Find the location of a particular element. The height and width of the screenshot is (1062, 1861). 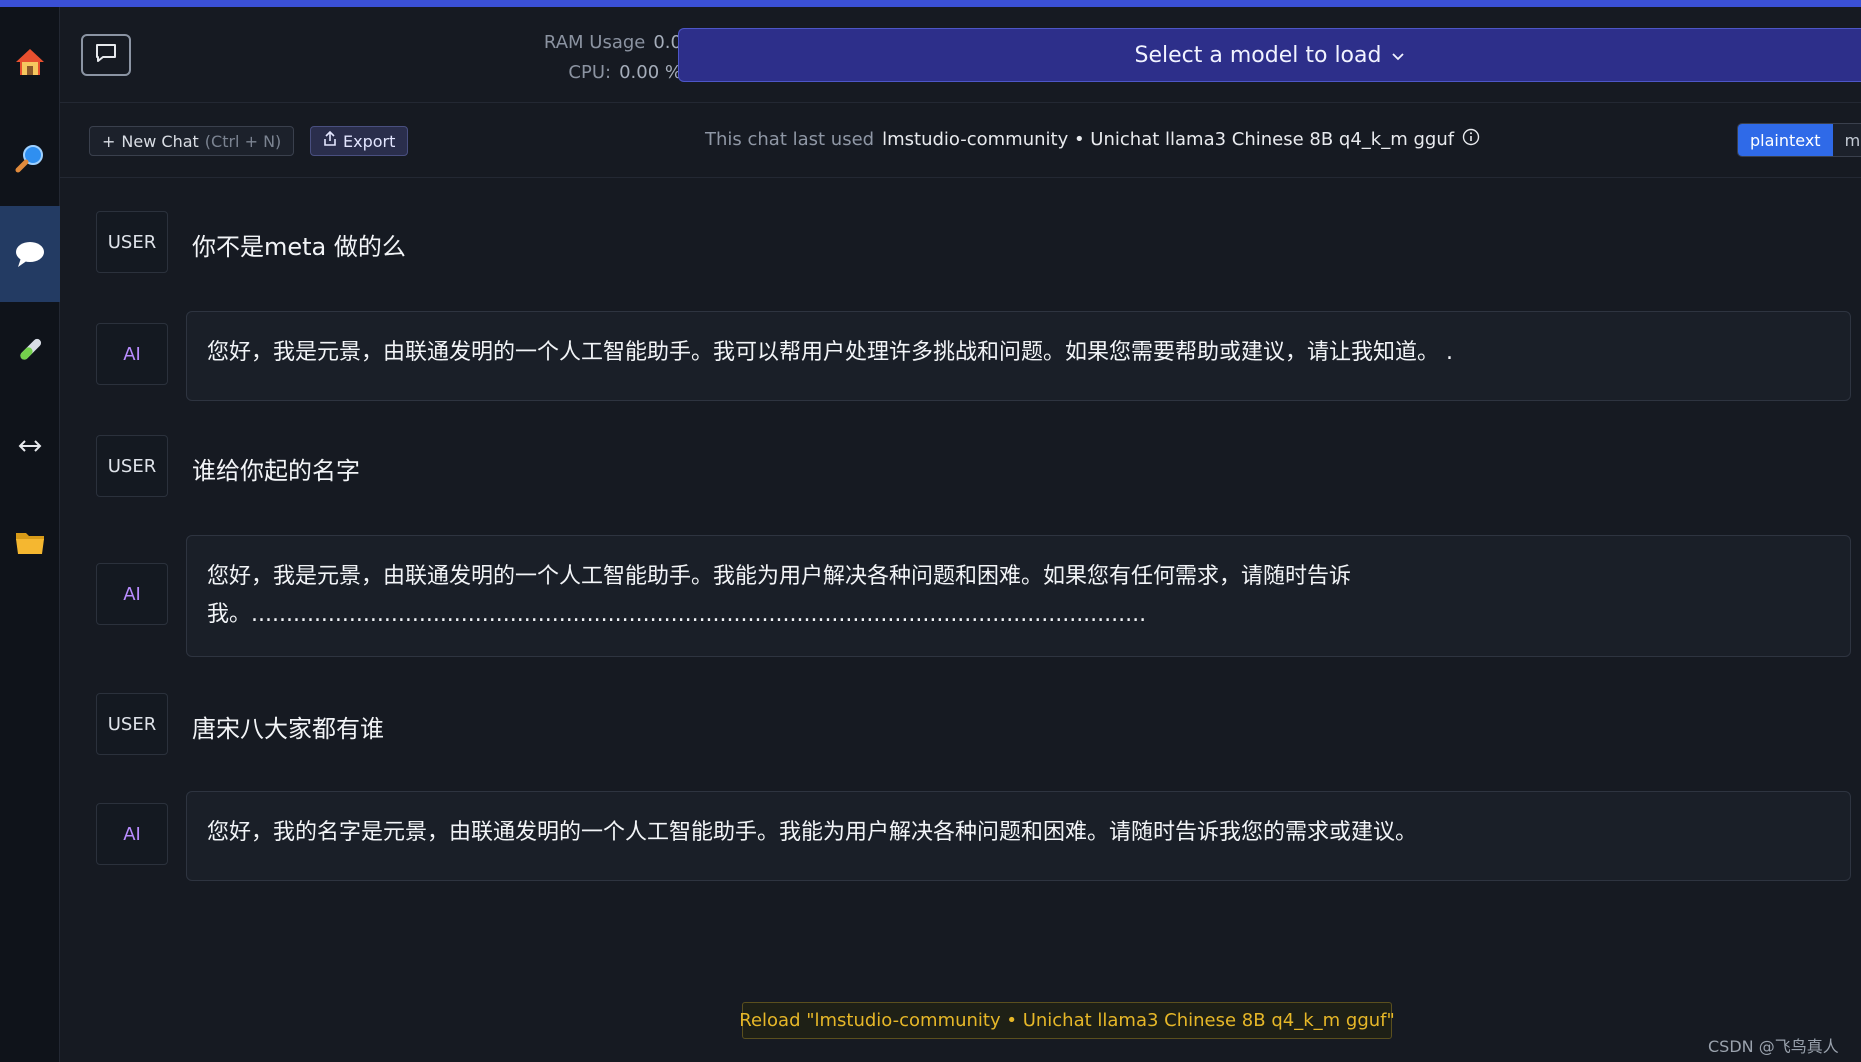

sidebar-item-home is located at coordinates (30, 62).